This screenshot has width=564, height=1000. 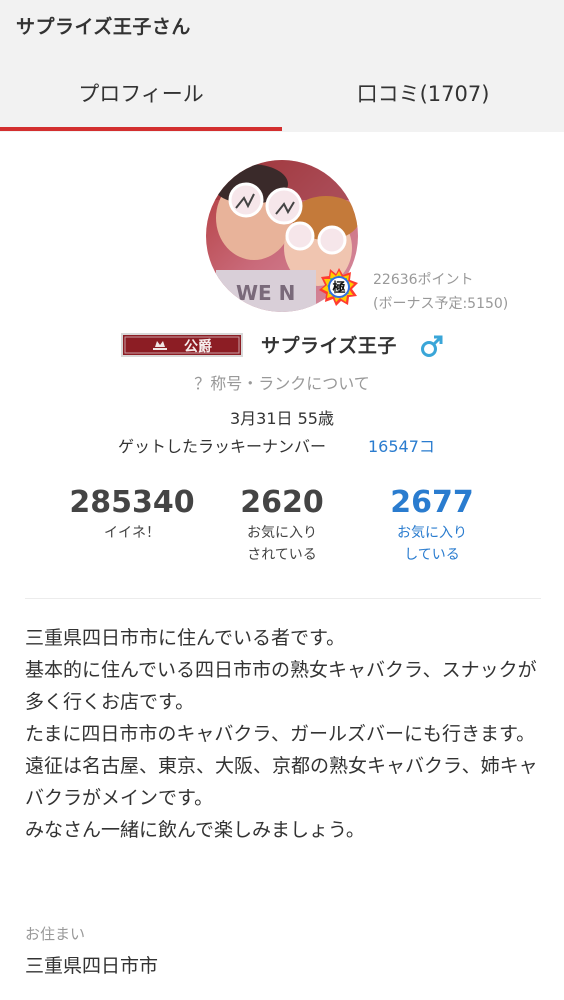 What do you see at coordinates (432, 346) in the screenshot?
I see `male-icon` at bounding box center [432, 346].